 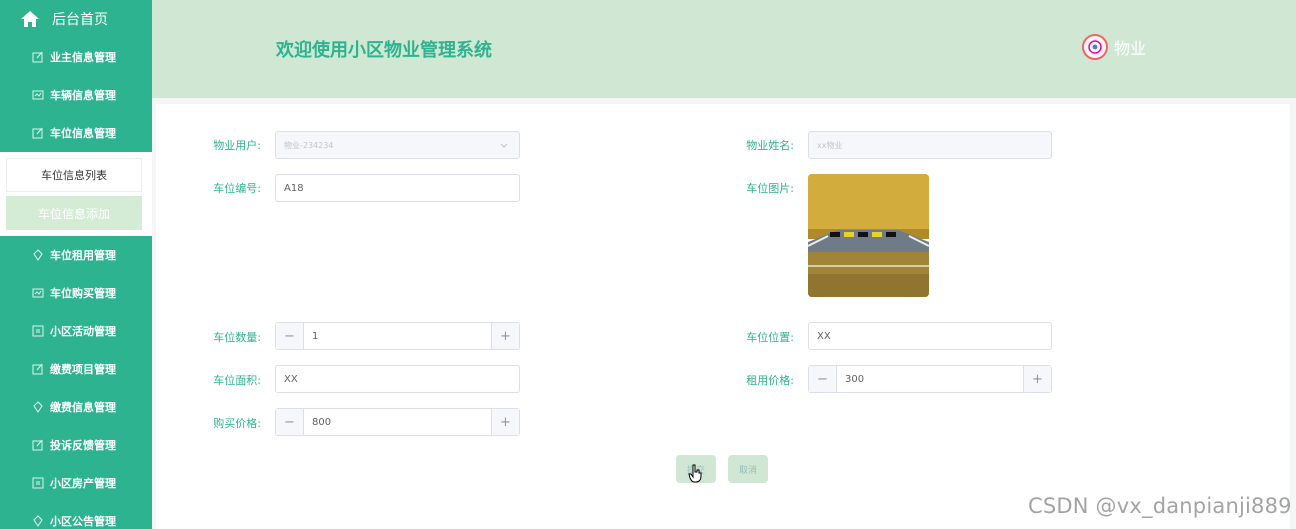 I want to click on property-user-value: 物业-234234, so click(x=309, y=145).